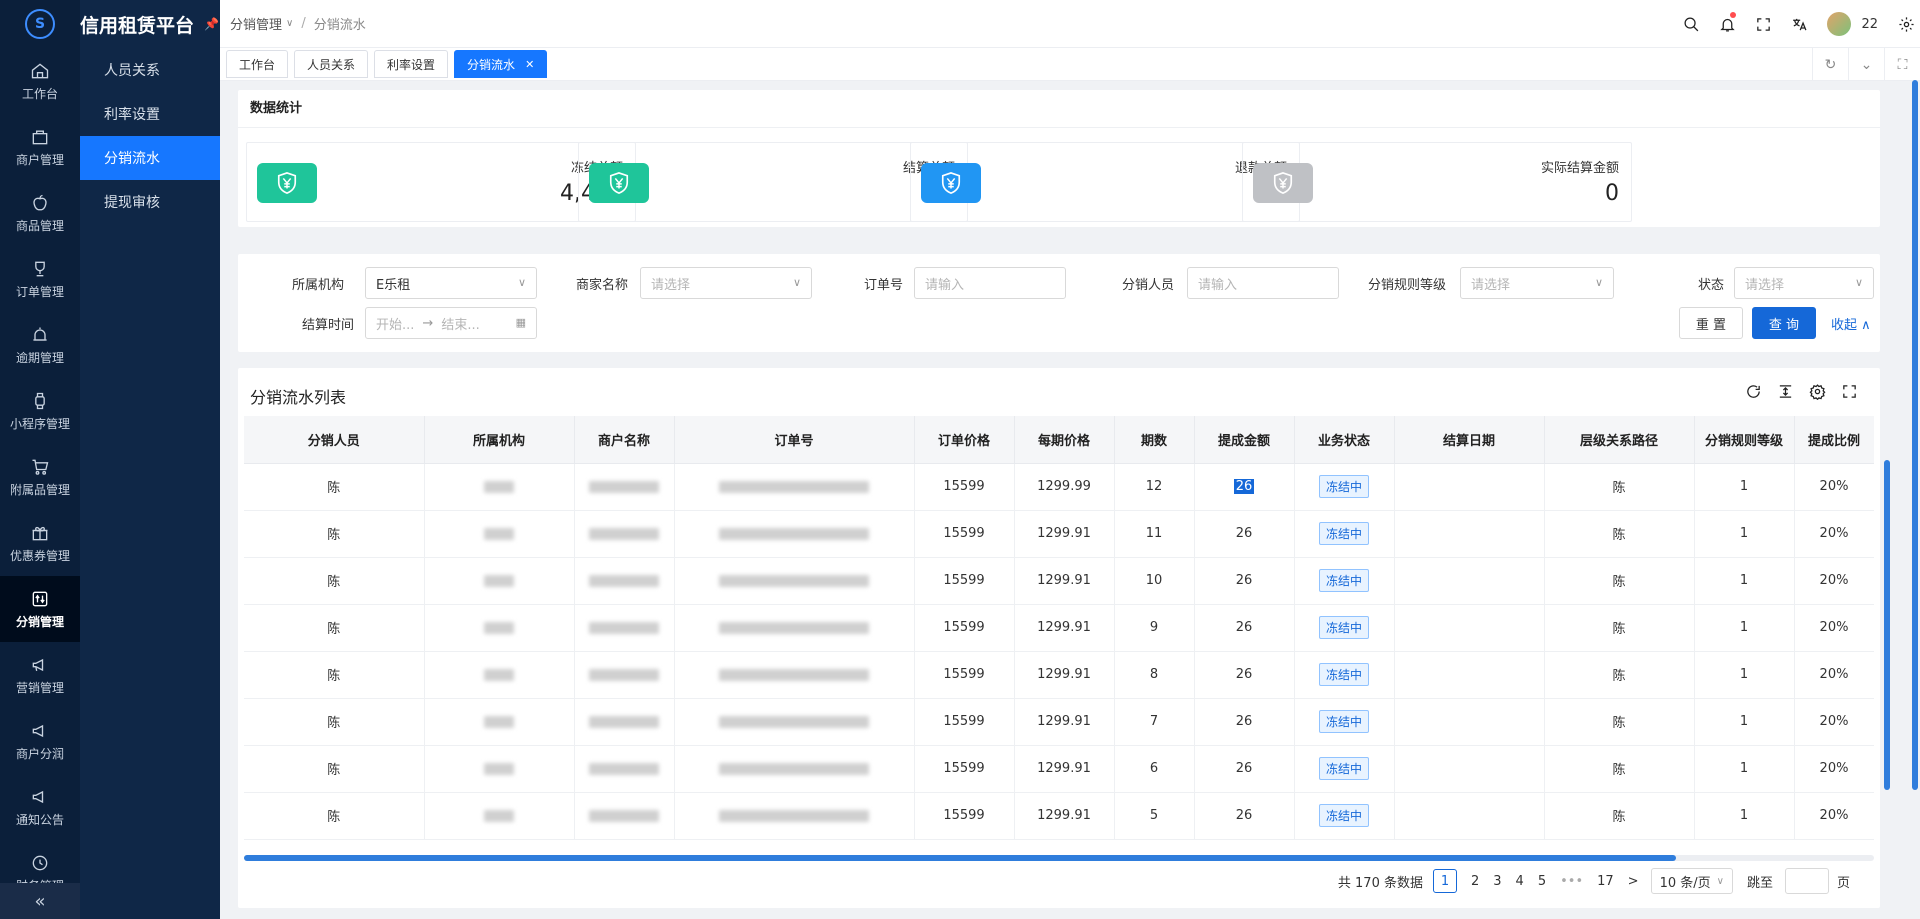 The width and height of the screenshot is (1920, 919). I want to click on rail-item-5: 小程序管理, so click(40, 411).